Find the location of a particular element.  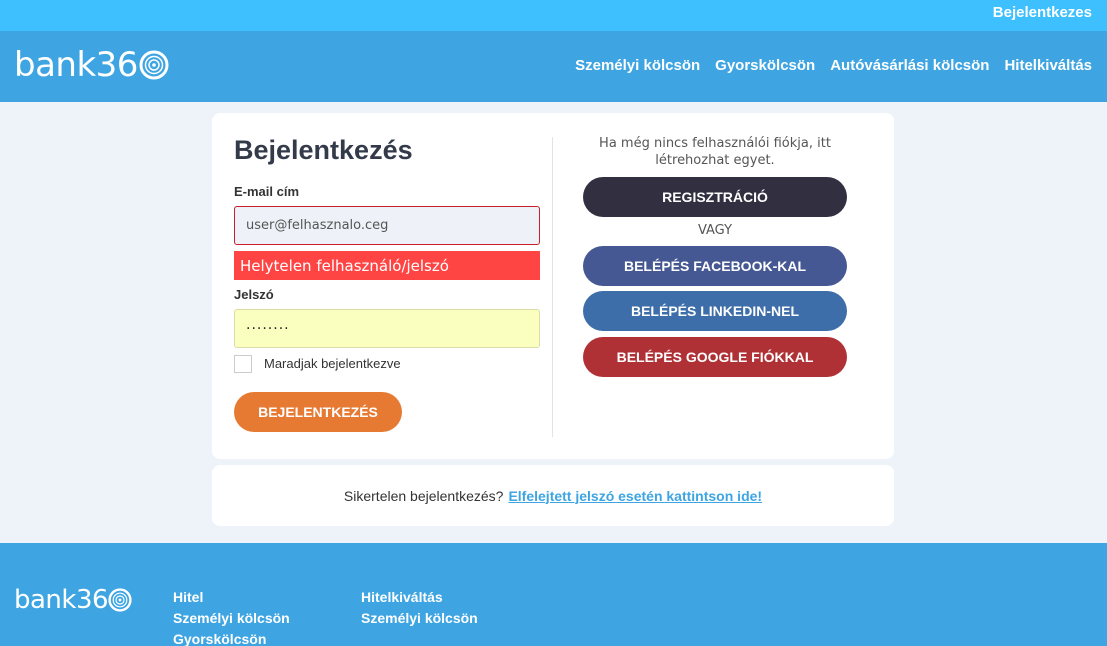

email-input: user@felhasznalo.ceg is located at coordinates (387, 225).